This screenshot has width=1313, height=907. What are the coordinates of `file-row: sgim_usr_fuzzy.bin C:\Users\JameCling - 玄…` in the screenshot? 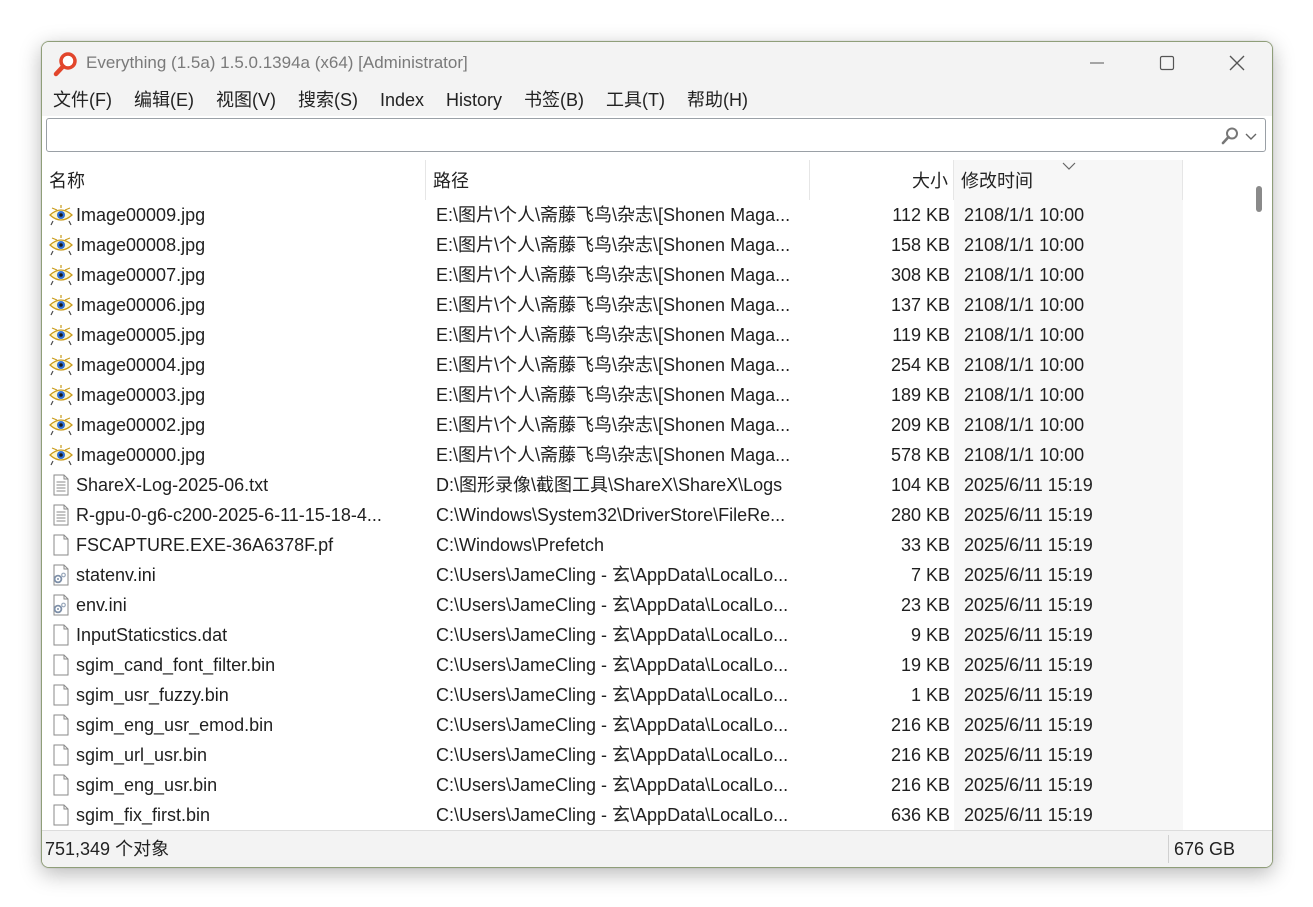 It's located at (612, 695).